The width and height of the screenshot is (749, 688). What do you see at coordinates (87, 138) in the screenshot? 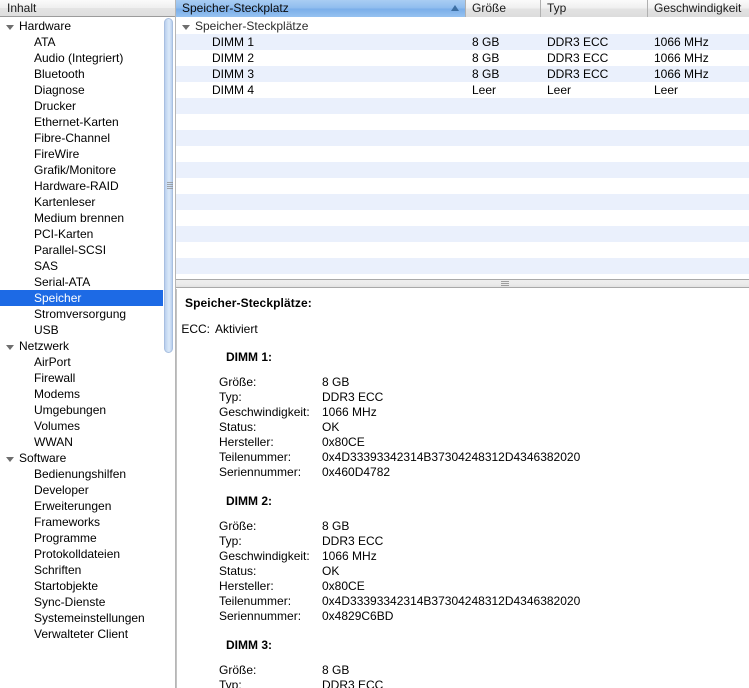
I see `sidebar-item-fibre-channel: Fibre-Channel` at bounding box center [87, 138].